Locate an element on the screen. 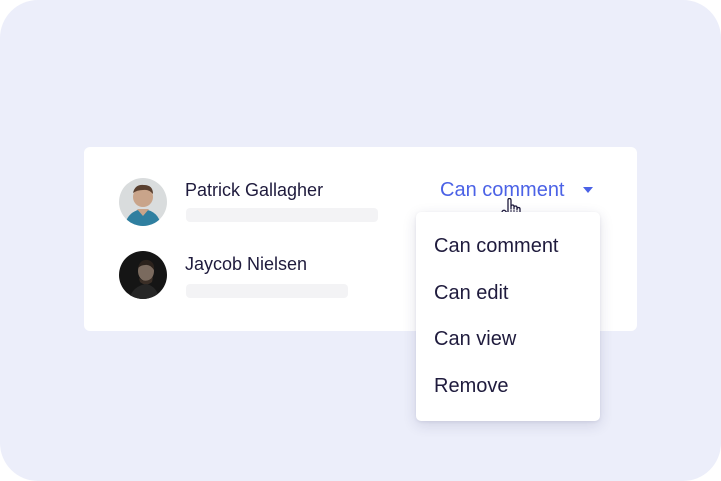 Image resolution: width=721 pixels, height=481 pixels. user-name: Patrick Gallagher is located at coordinates (254, 190).